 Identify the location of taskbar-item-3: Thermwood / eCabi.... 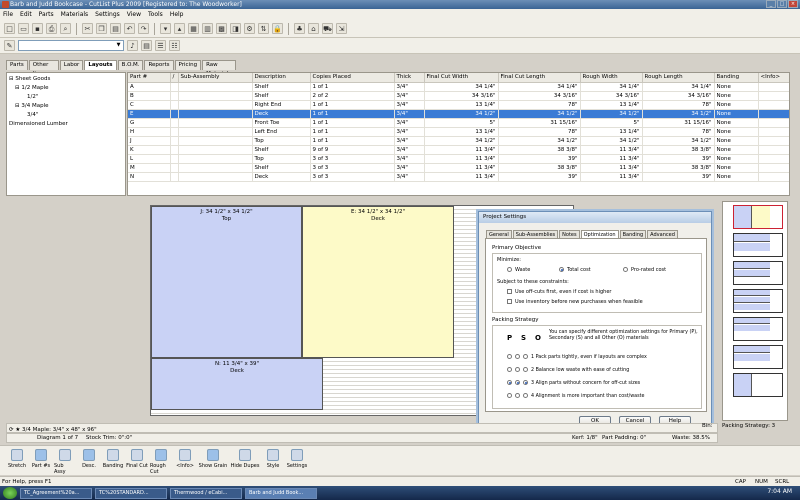
(206, 493).